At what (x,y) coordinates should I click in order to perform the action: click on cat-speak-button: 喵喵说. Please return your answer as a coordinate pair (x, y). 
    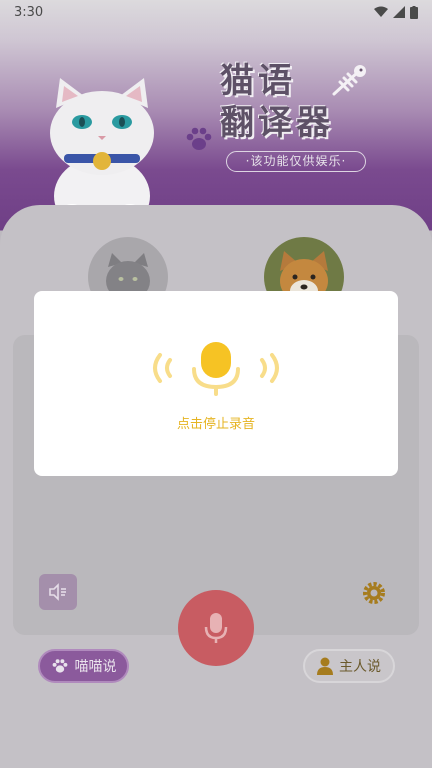
    Looking at the image, I should click on (83, 666).